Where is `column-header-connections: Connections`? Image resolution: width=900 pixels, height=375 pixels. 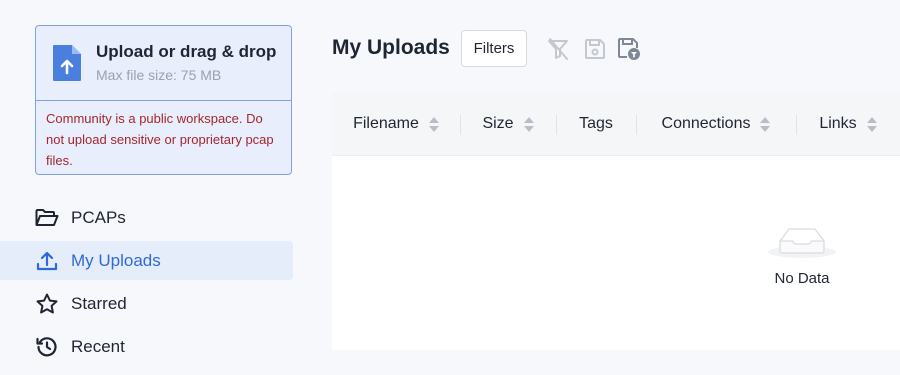 column-header-connections: Connections is located at coordinates (716, 124).